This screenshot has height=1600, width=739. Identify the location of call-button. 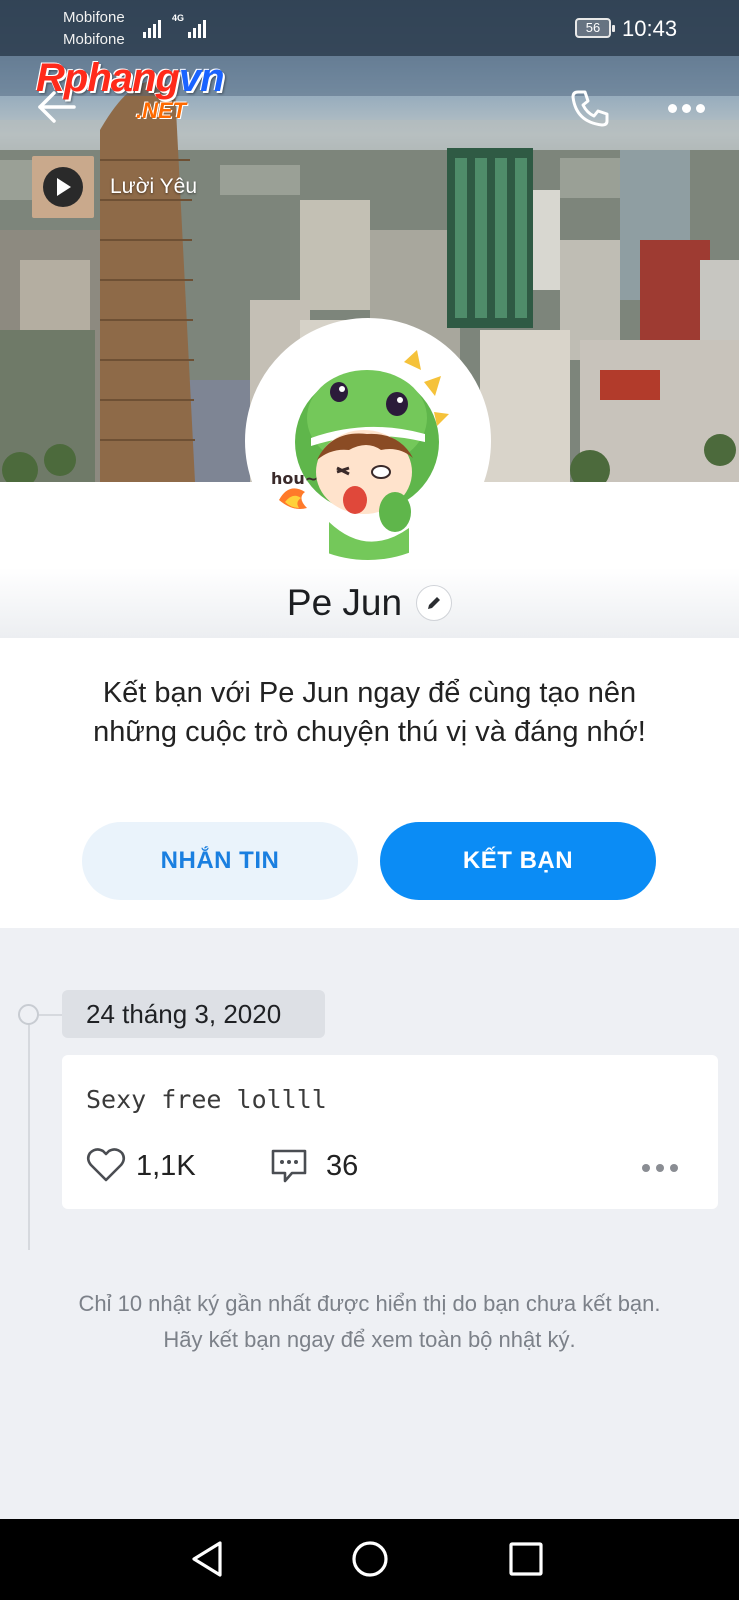
(590, 108).